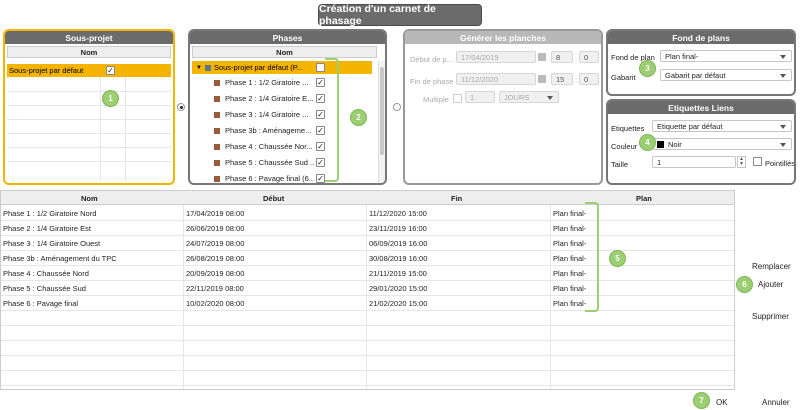 This screenshot has width=800, height=410. What do you see at coordinates (644, 198) in the screenshot?
I see `header-plan: Plan` at bounding box center [644, 198].